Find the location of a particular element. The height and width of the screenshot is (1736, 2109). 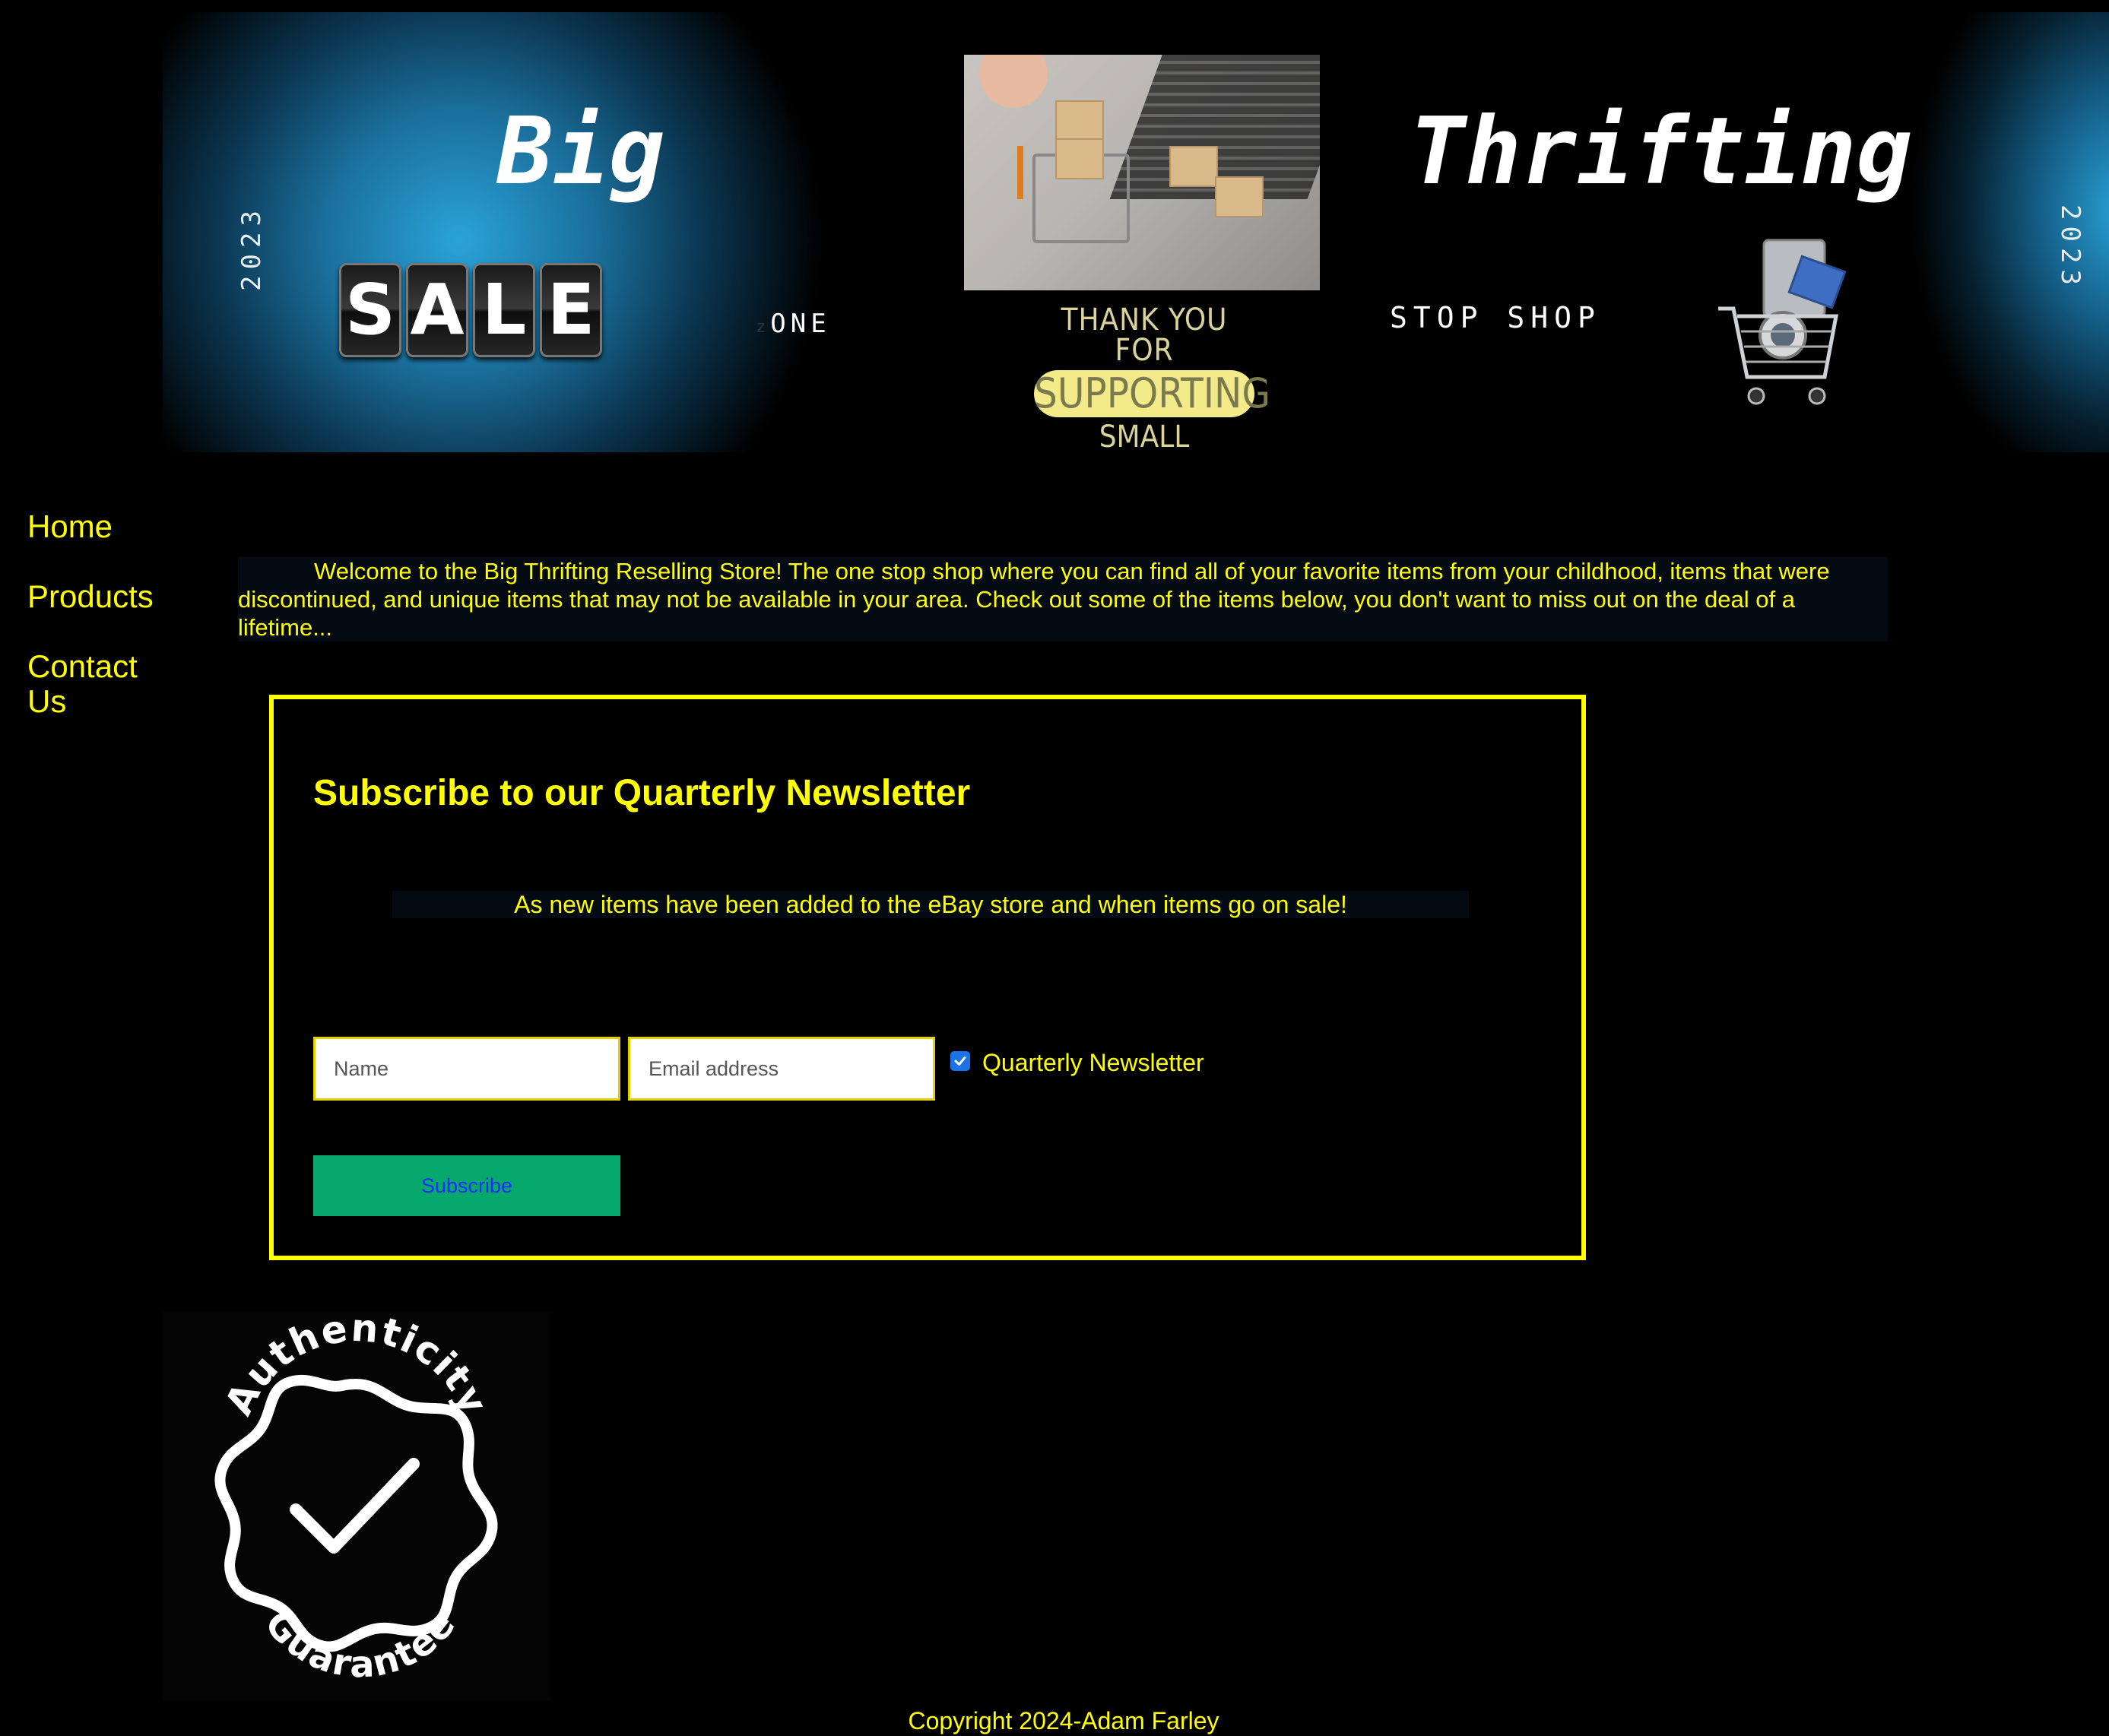

footer-copyright: Copyright 2024-Adam Farley is located at coordinates (1064, 1720).